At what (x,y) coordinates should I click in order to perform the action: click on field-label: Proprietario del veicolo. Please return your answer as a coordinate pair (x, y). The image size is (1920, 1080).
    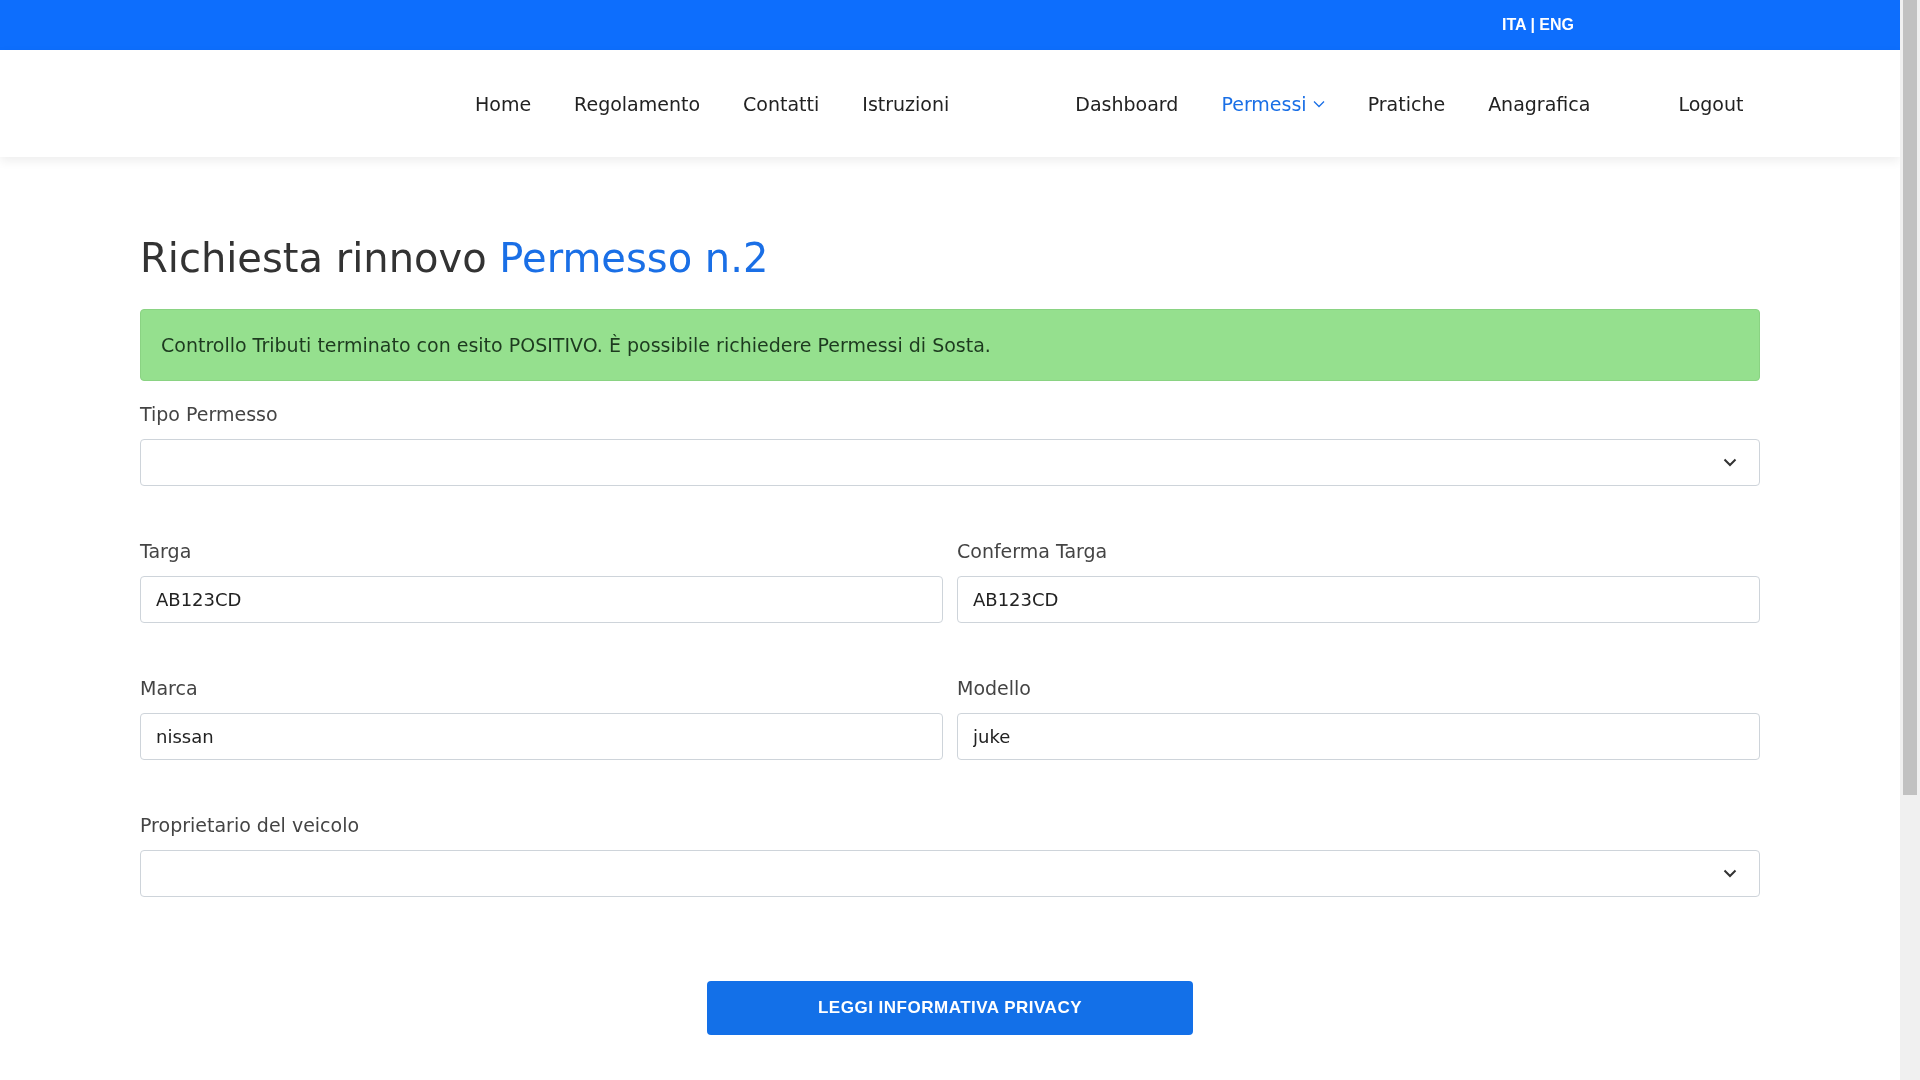
    Looking at the image, I should click on (250, 825).